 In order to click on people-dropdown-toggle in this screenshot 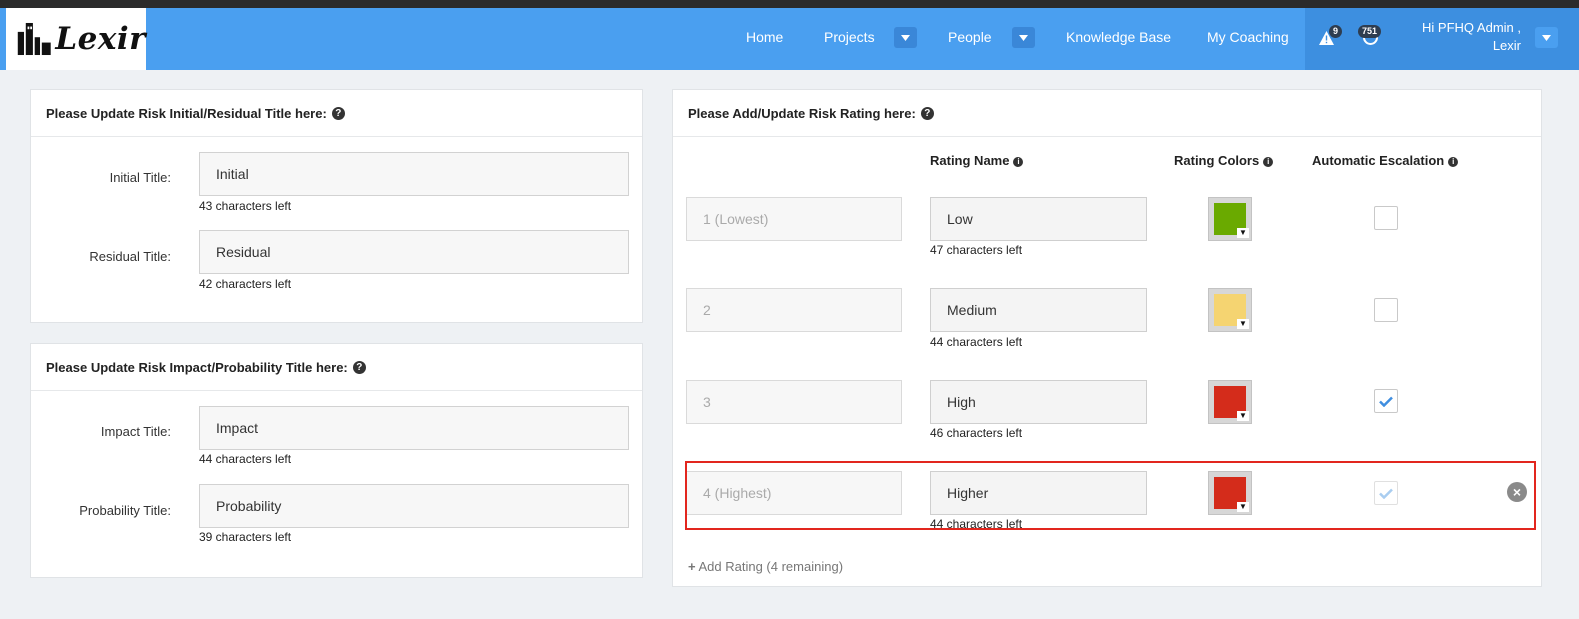, I will do `click(1023, 37)`.